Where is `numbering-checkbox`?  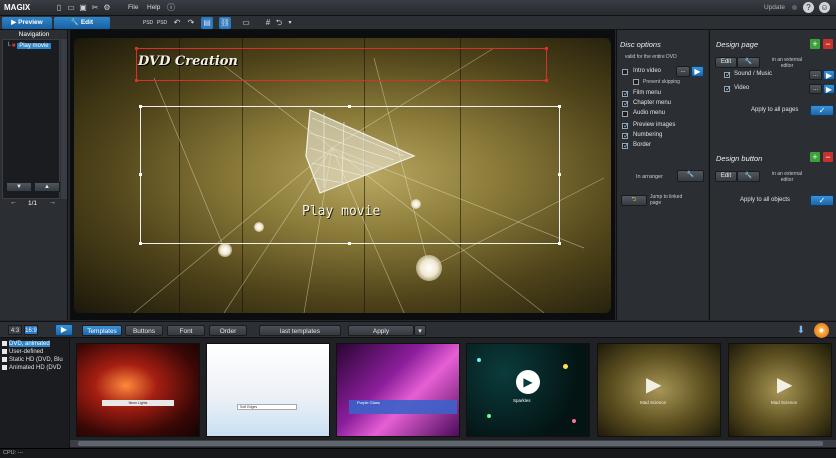
numbering-checkbox is located at coordinates (626, 135).